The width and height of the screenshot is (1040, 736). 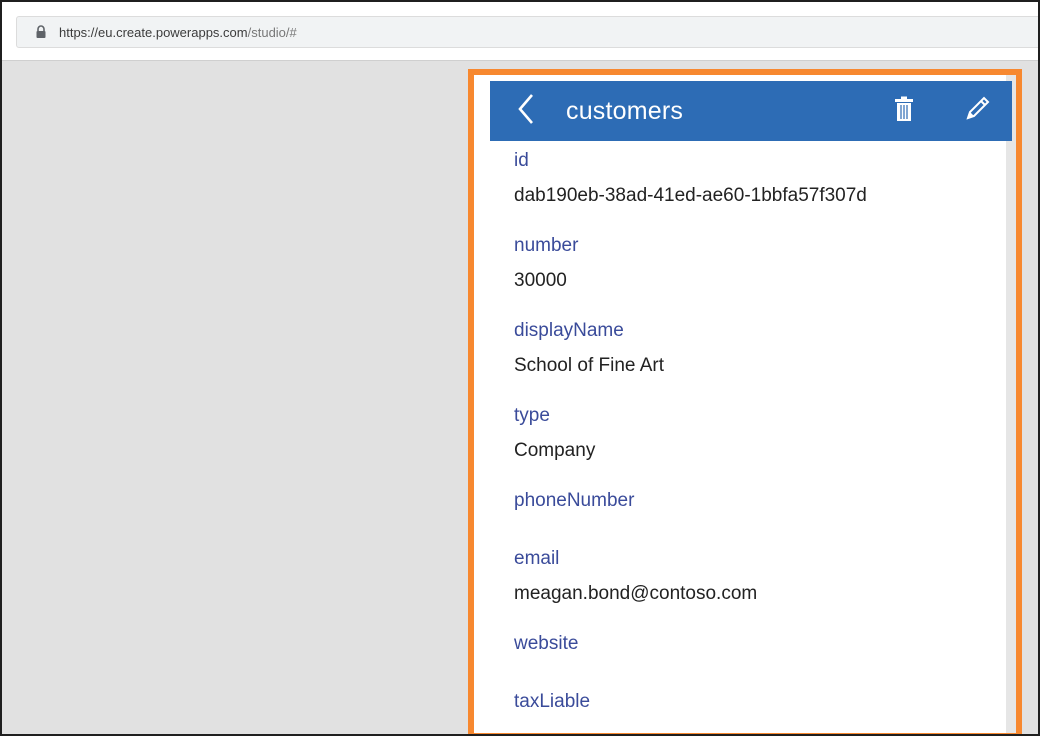 I want to click on field-taxliable: taxLiable, so click(x=754, y=707).